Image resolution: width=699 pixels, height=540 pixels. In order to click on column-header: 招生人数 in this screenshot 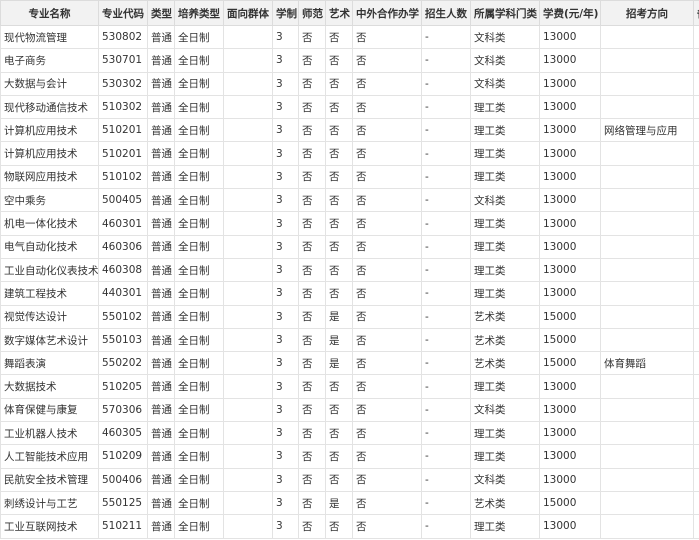, I will do `click(446, 13)`.